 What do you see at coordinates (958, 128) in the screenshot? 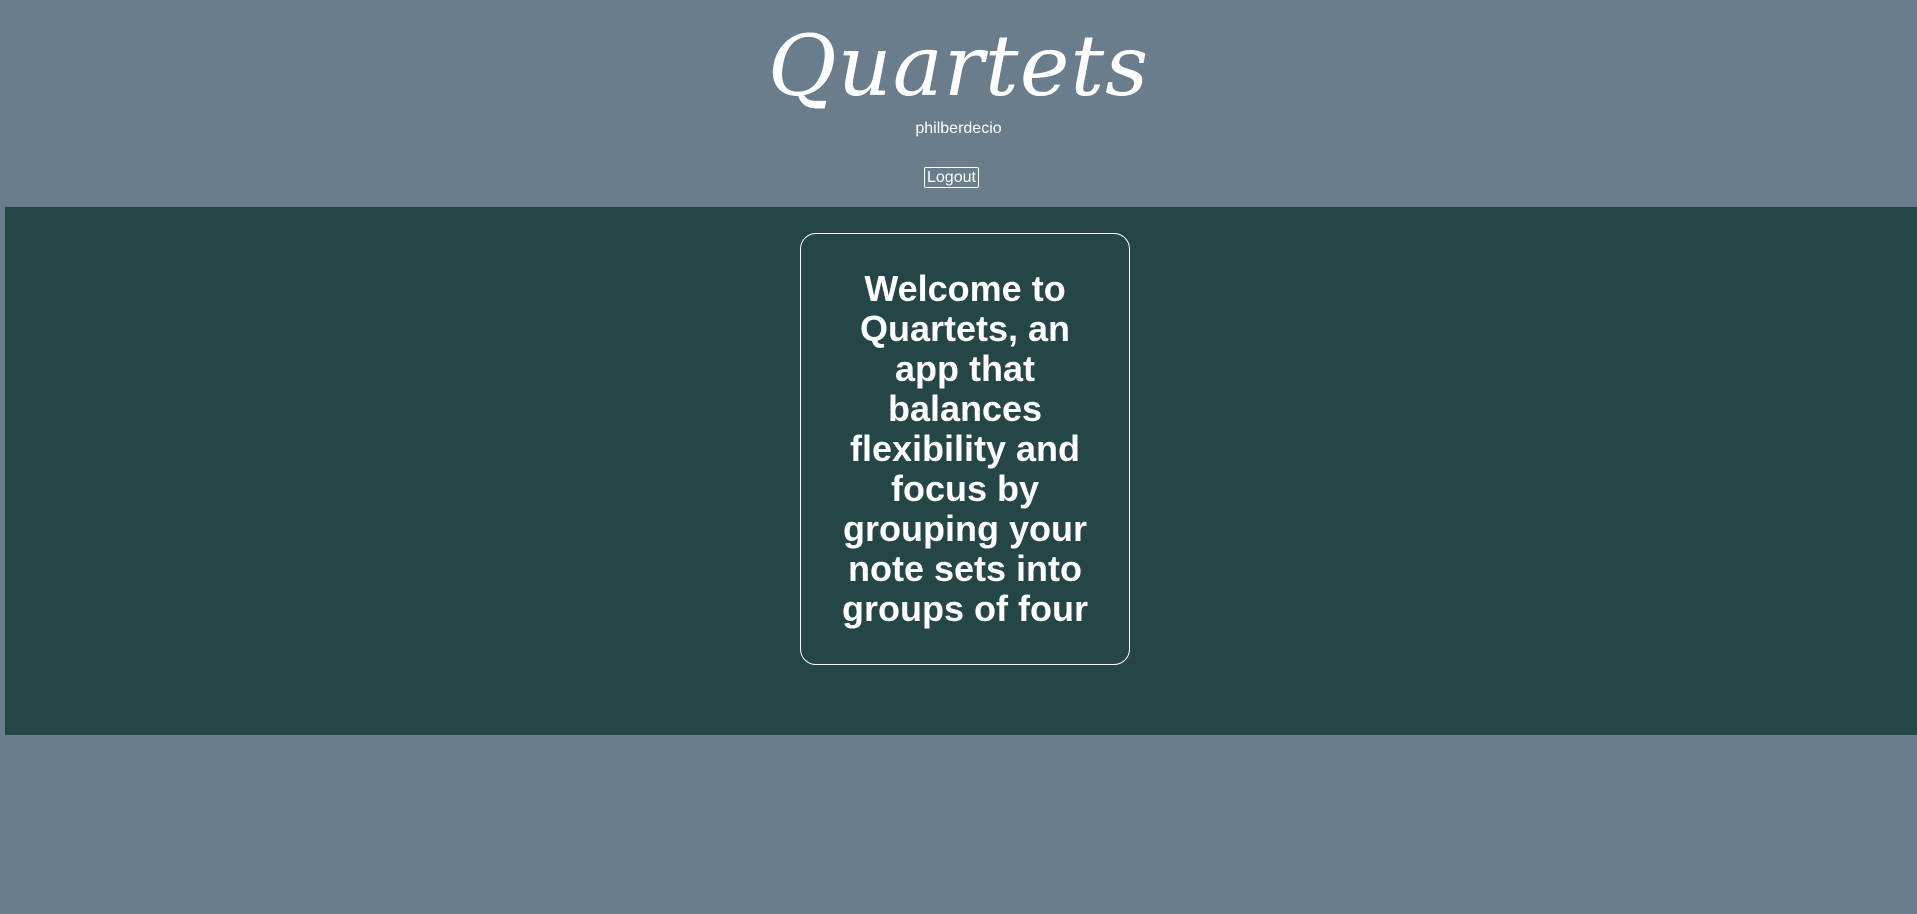
I see `username: philberdecio` at bounding box center [958, 128].